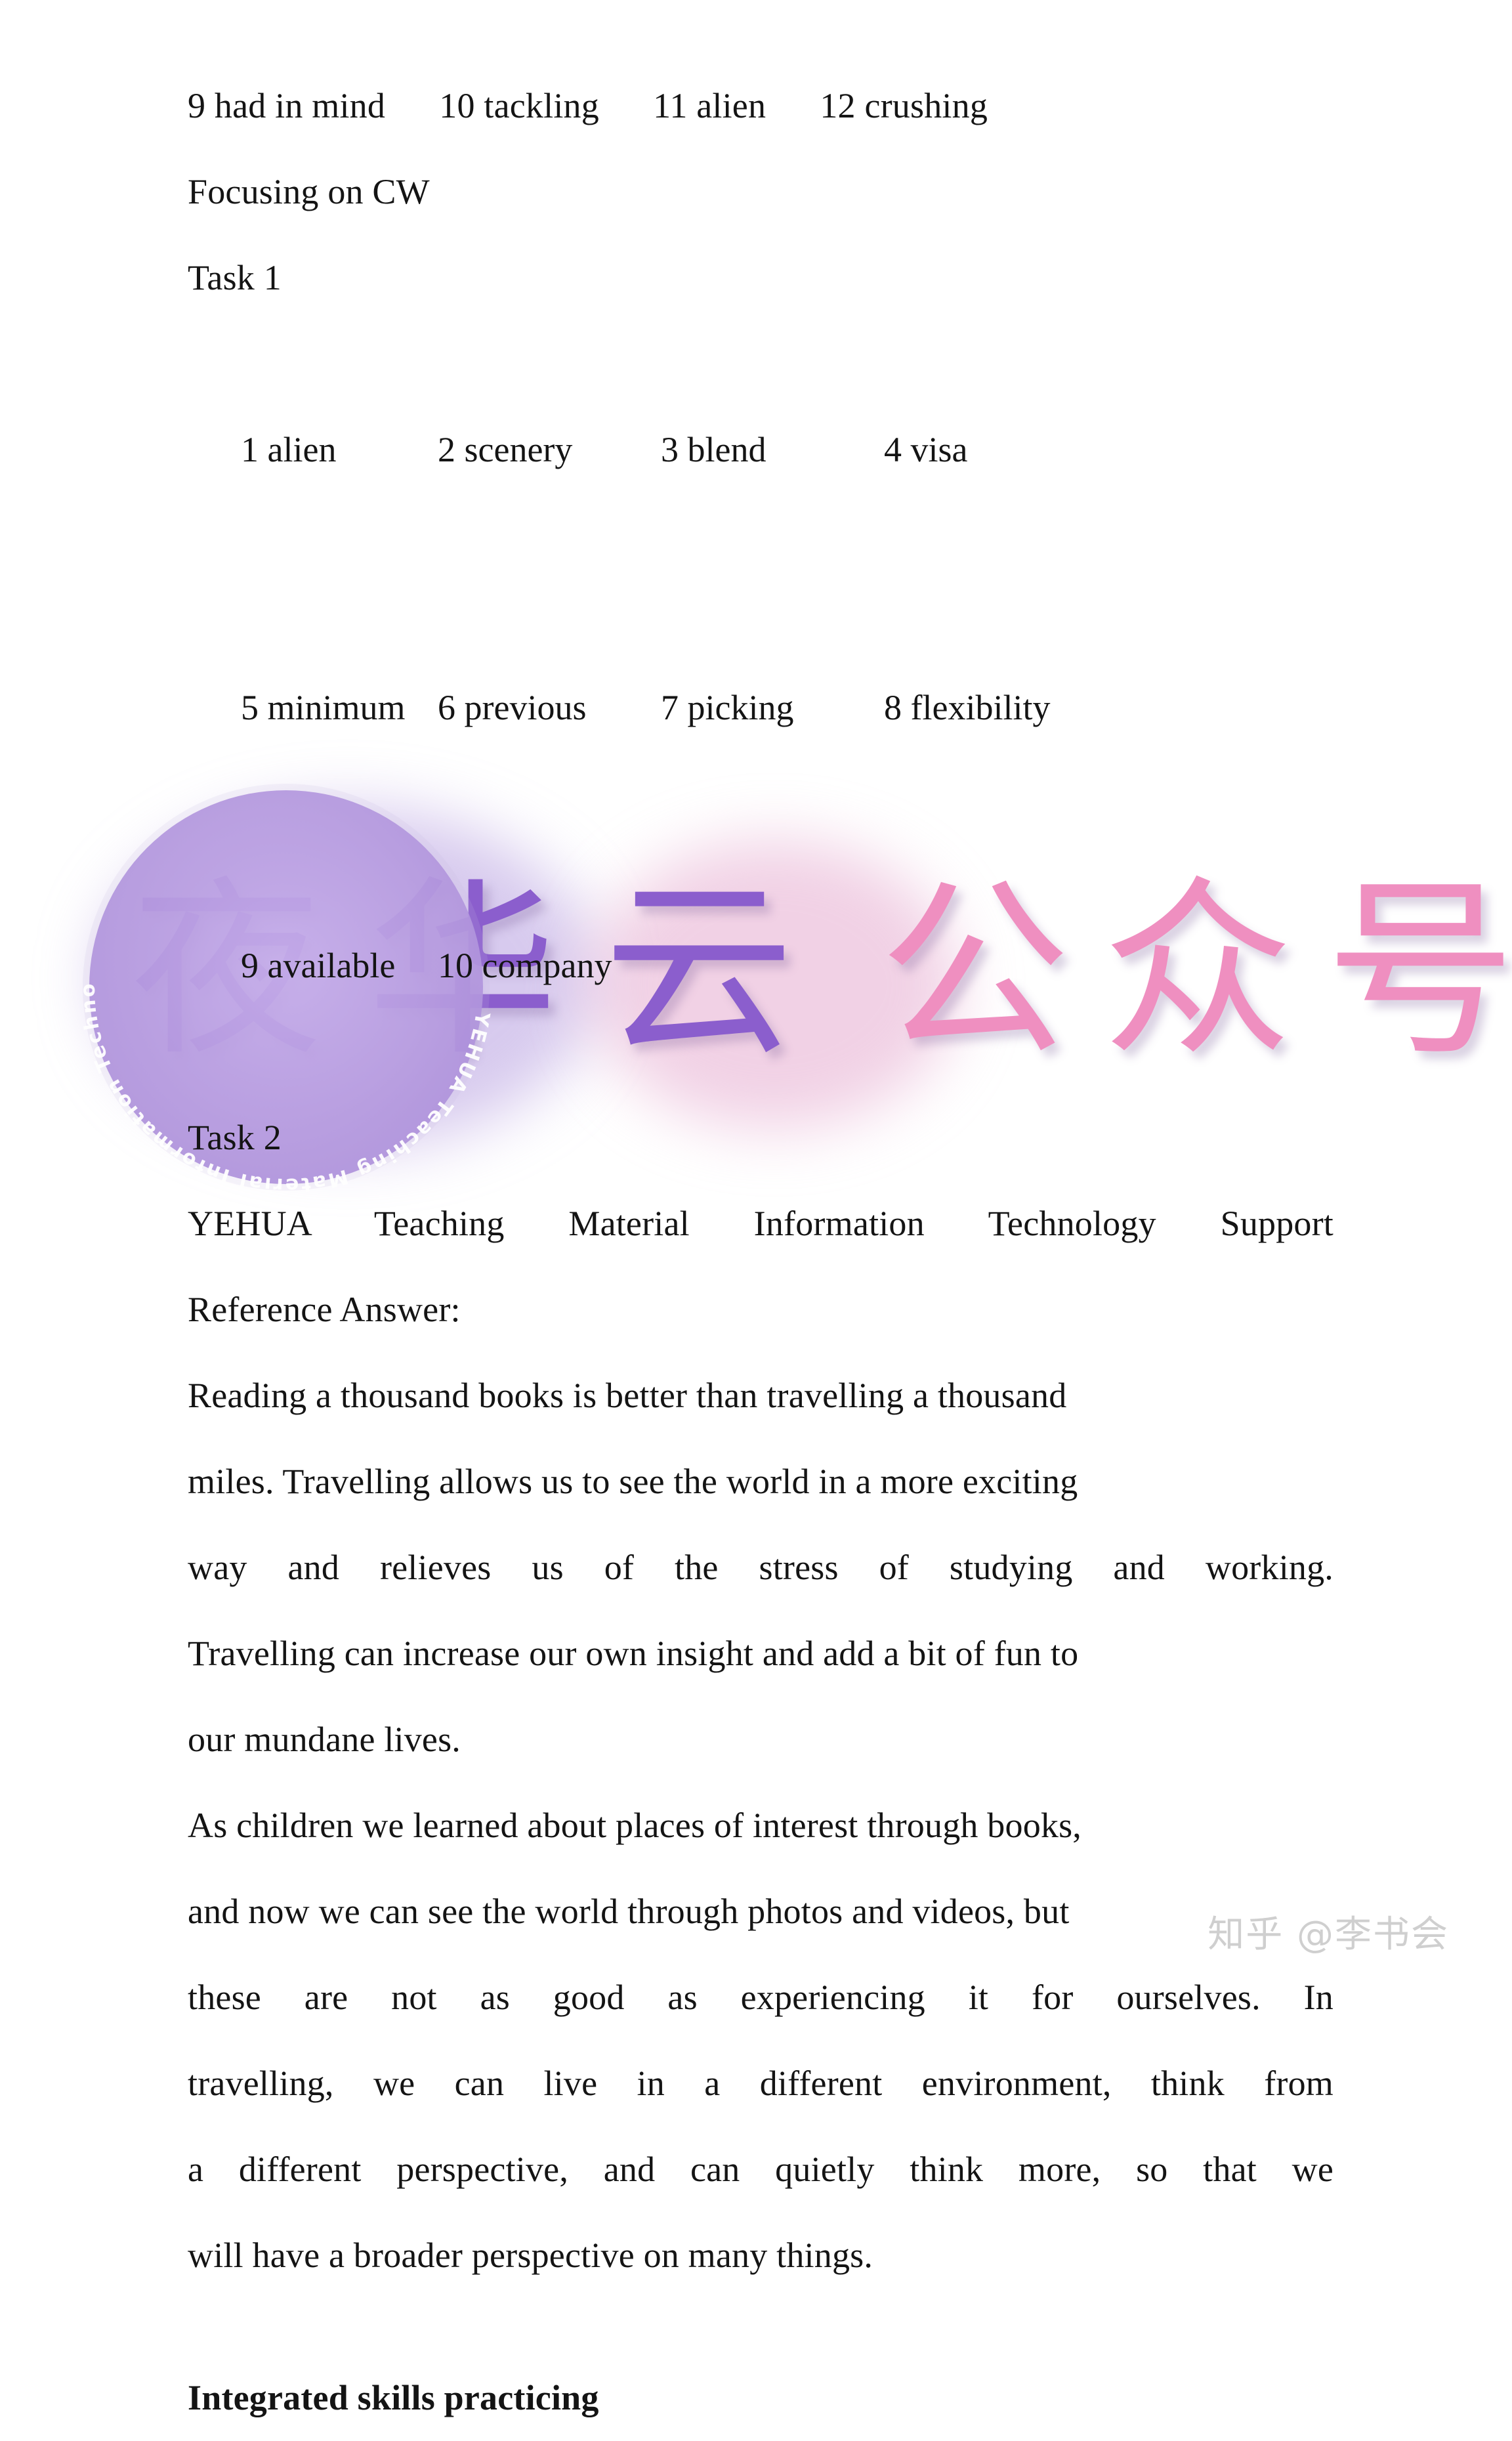 The width and height of the screenshot is (1512, 2441). Describe the element at coordinates (967, 707) in the screenshot. I see `answer-item: 8 flexibility` at that location.